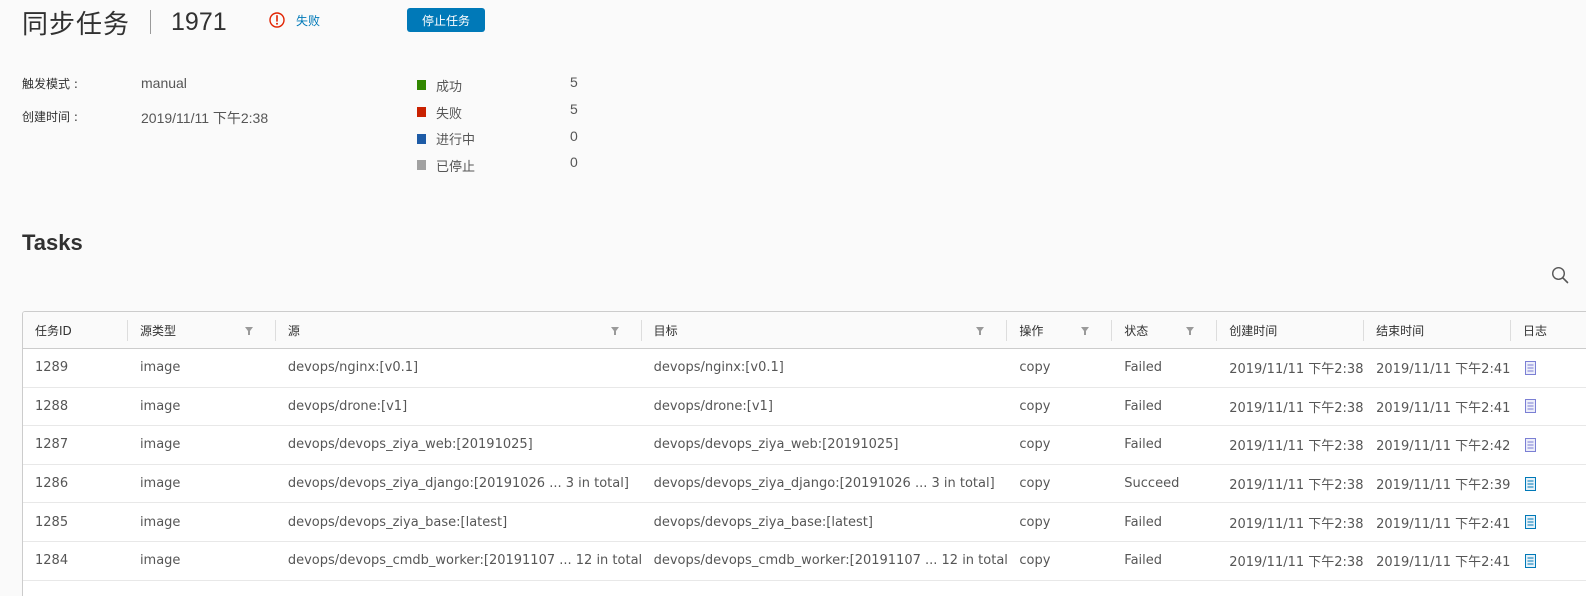  Describe the element at coordinates (1535, 330) in the screenshot. I see `column-label: 日志` at that location.